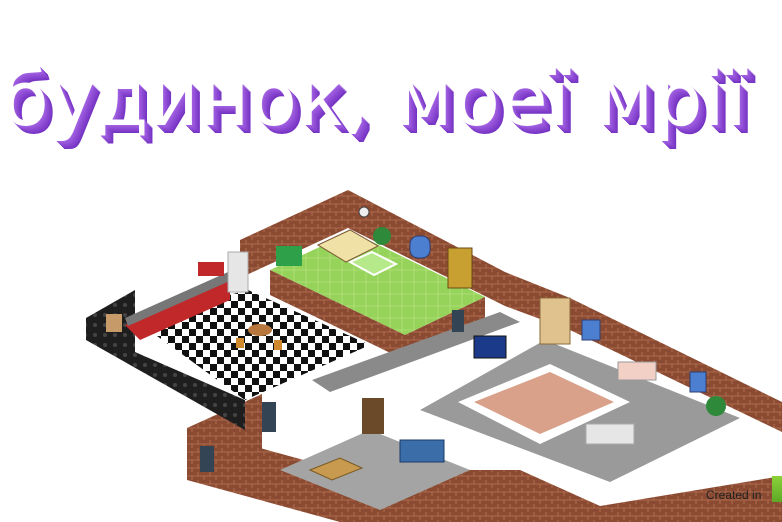 The width and height of the screenshot is (782, 522). I want to click on front-bottom-wall, so click(484, 475).